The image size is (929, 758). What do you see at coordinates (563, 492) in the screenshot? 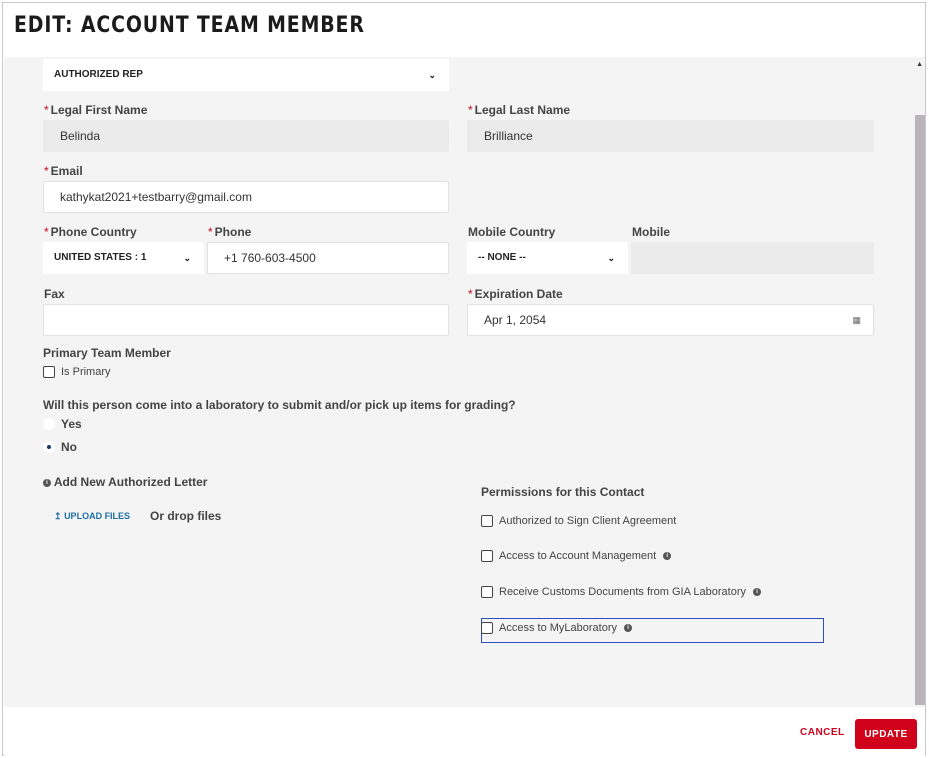
I see `permissions-title: Permissions for this Contact` at bounding box center [563, 492].